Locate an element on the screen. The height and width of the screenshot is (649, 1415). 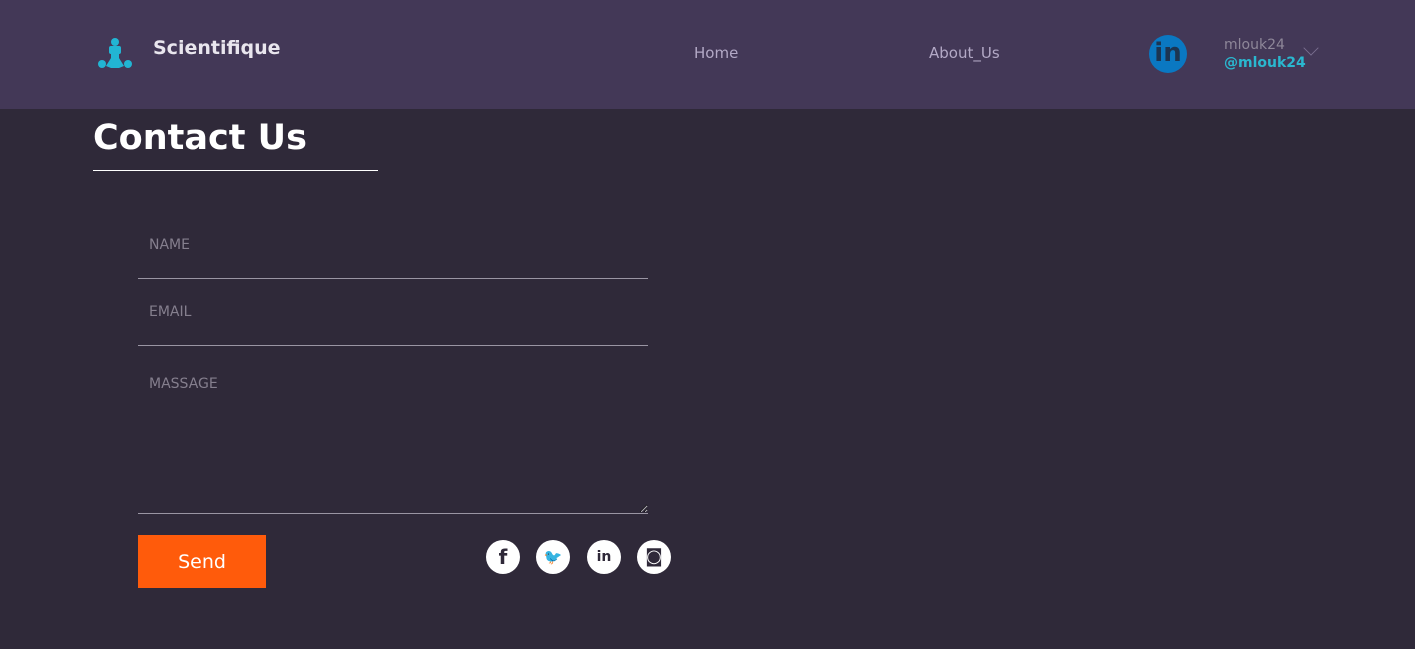
nav-home: Home is located at coordinates (716, 53).